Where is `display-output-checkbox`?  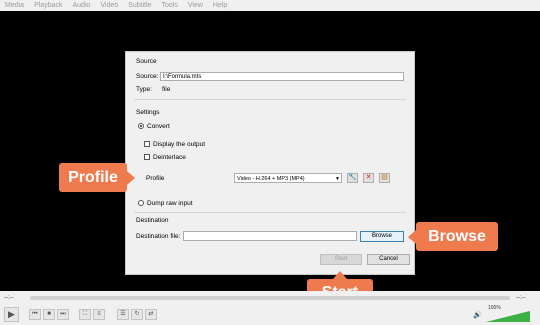 display-output-checkbox is located at coordinates (147, 144).